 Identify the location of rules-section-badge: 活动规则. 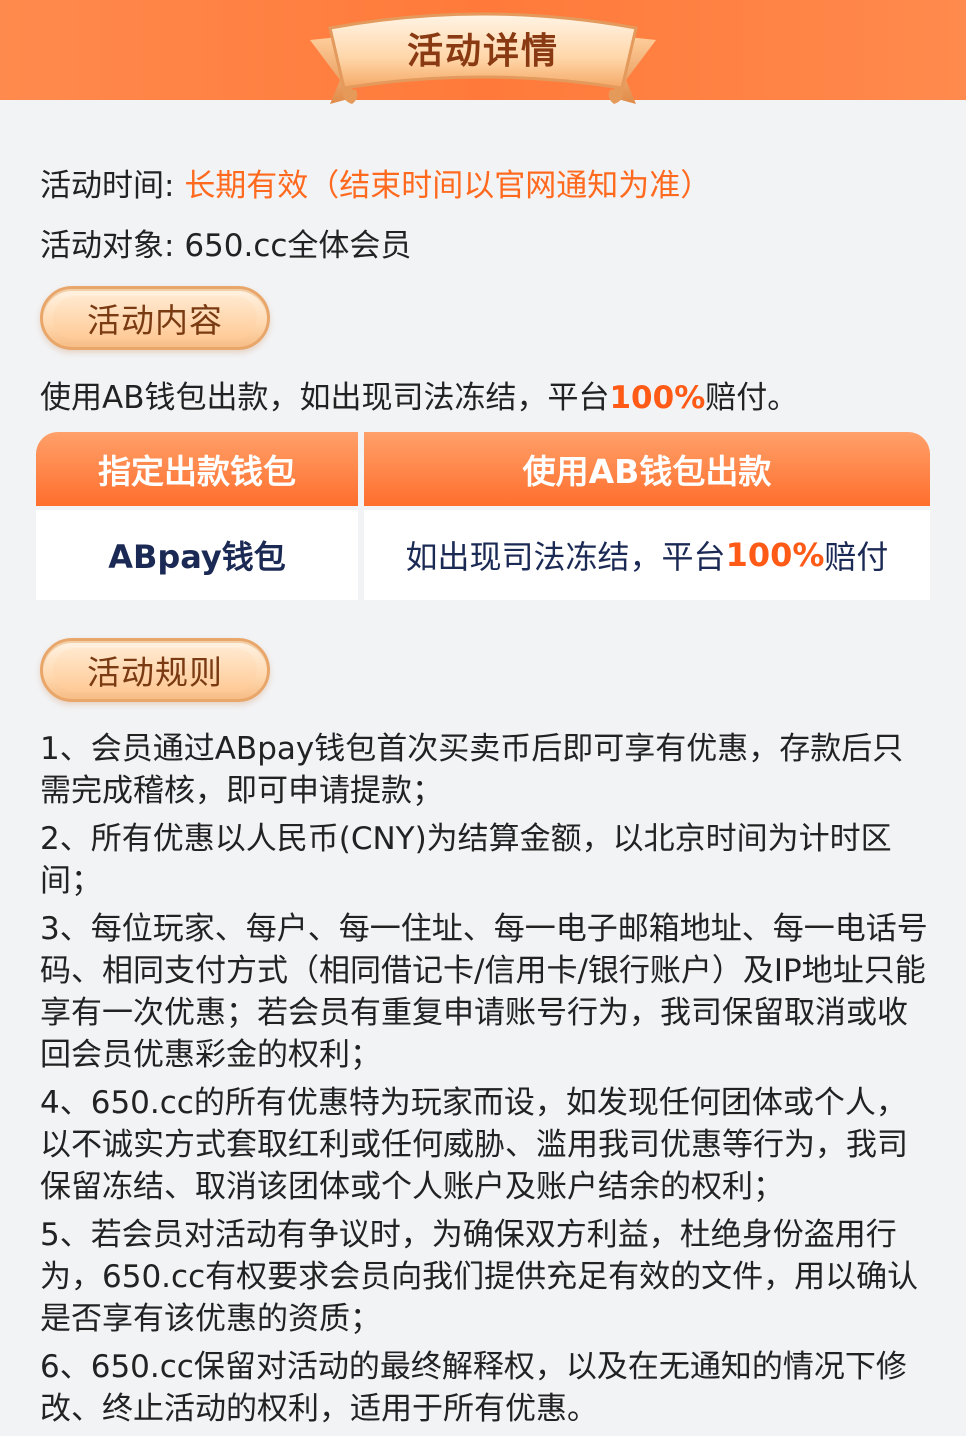
(155, 670).